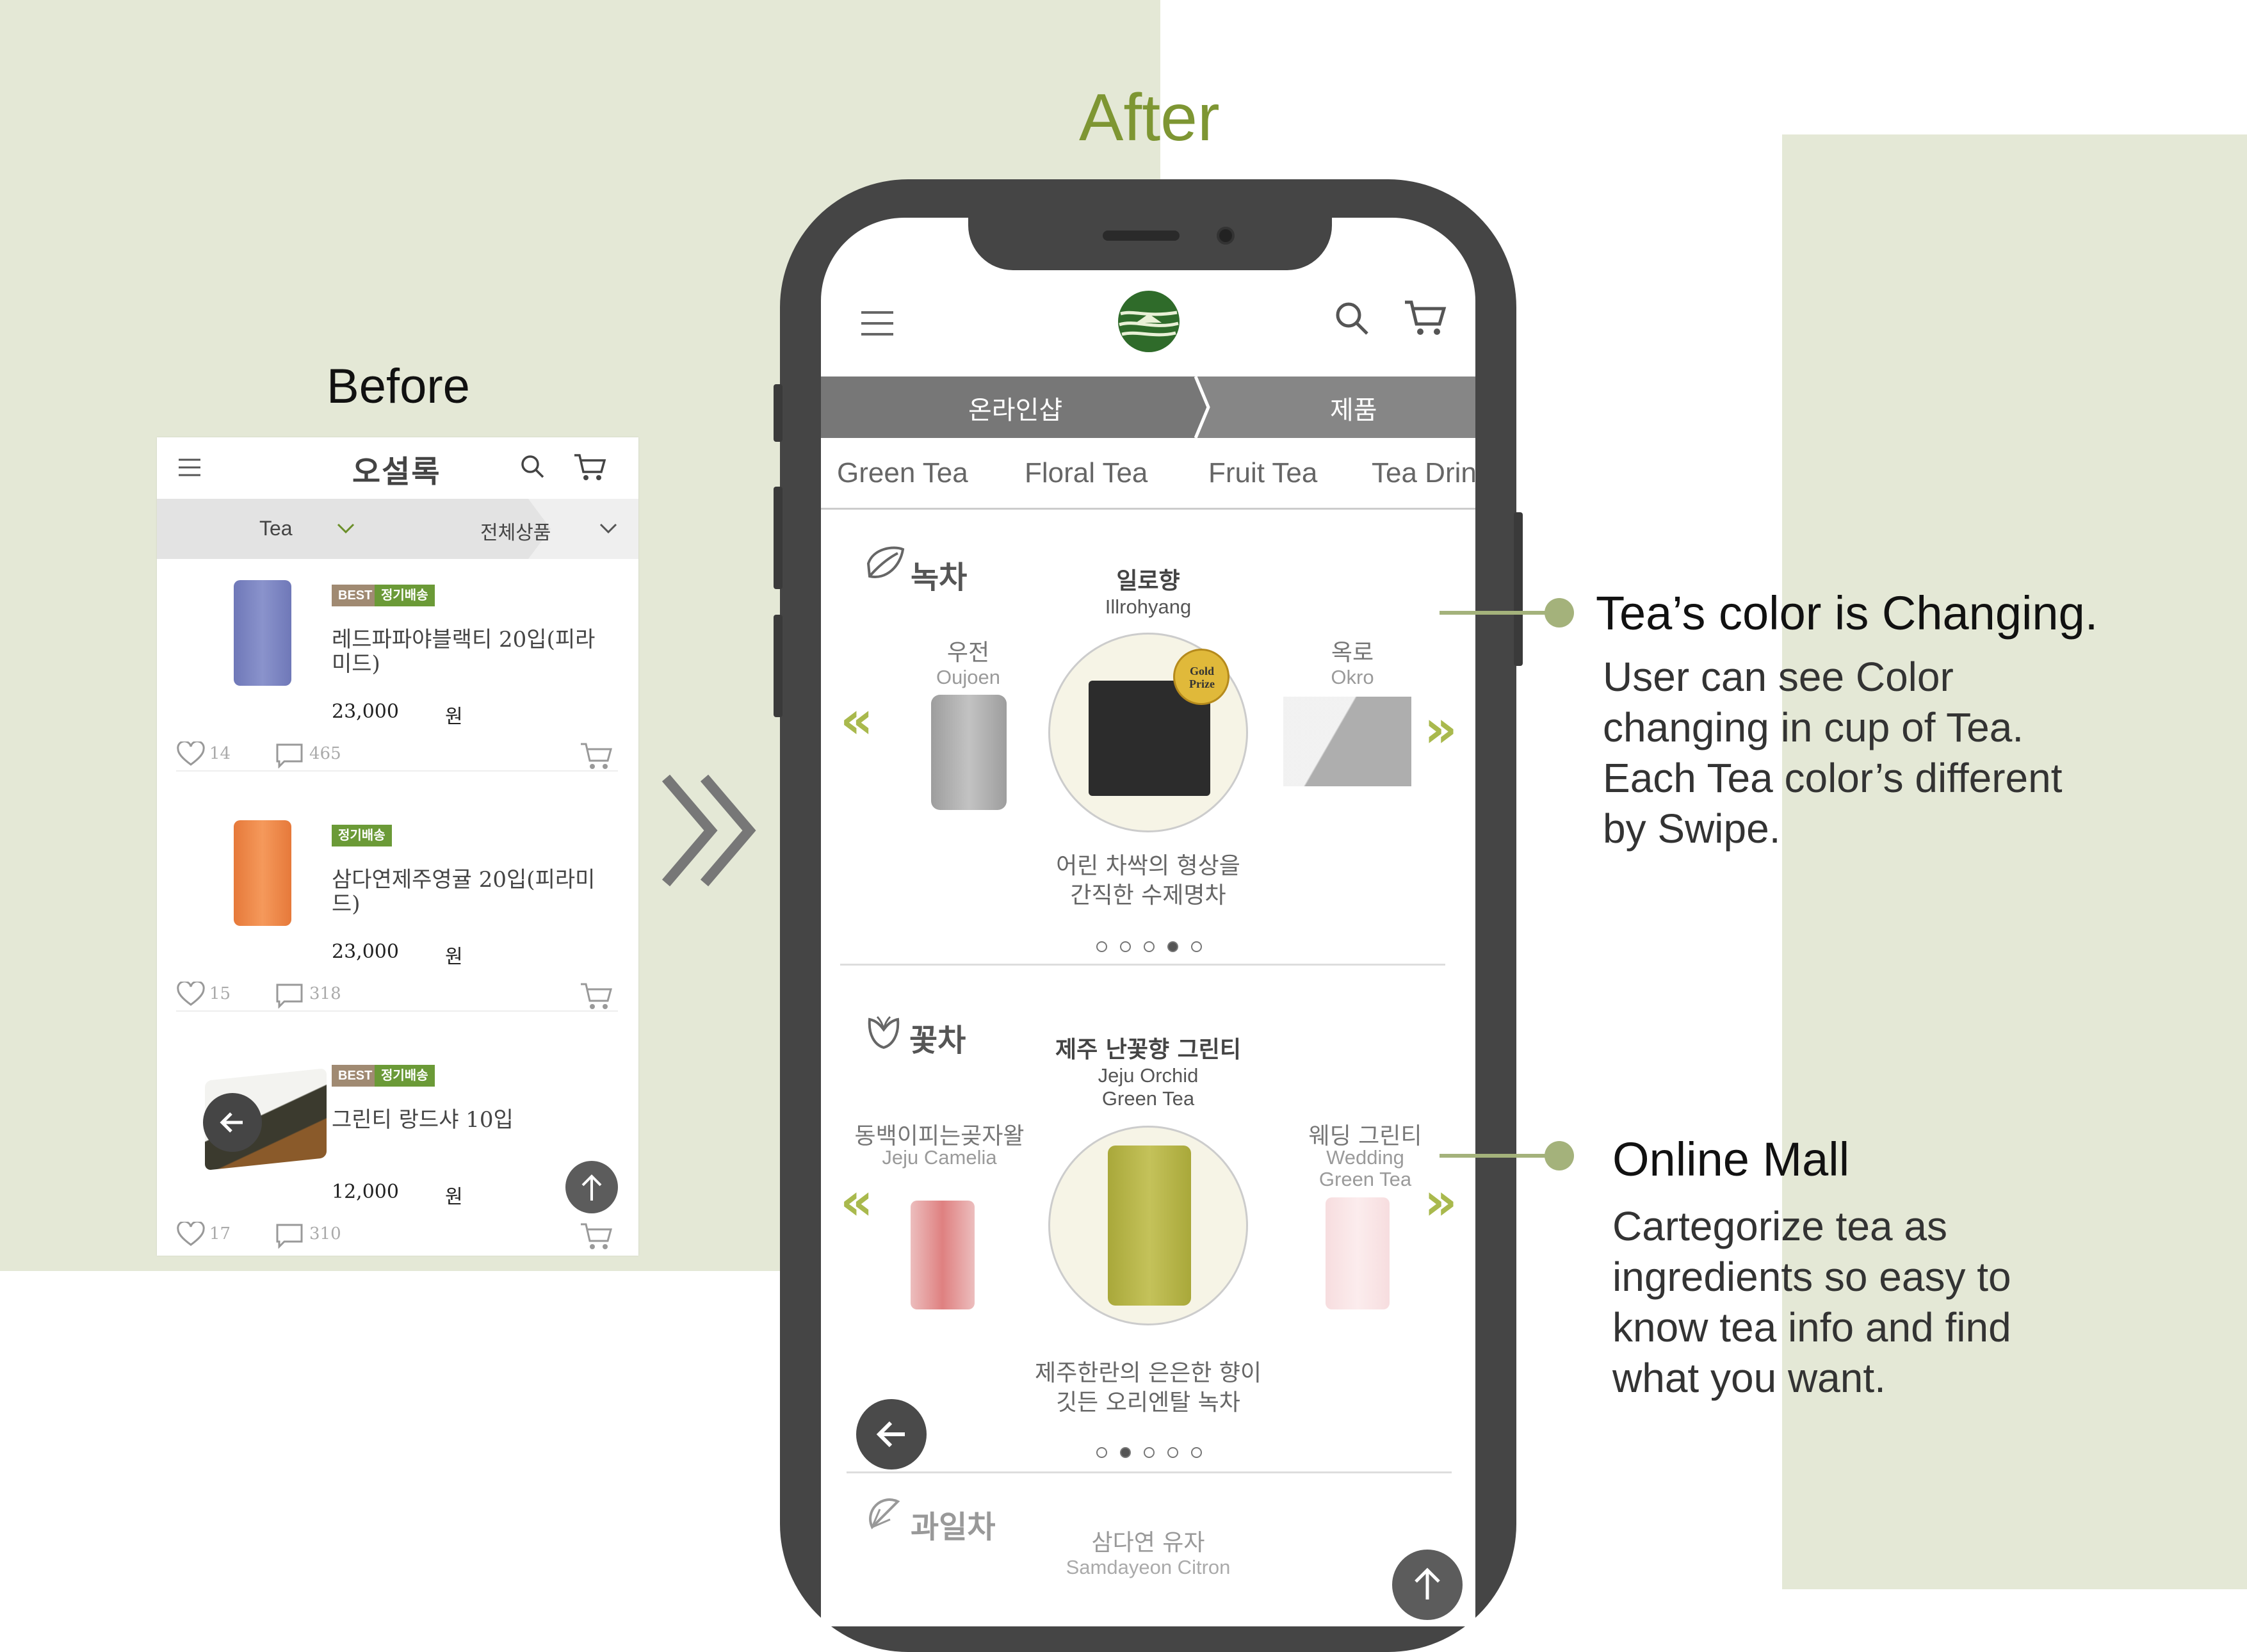 This screenshot has height=1652, width=2247. Describe the element at coordinates (1559, 613) in the screenshot. I see `annotation-dot` at that location.